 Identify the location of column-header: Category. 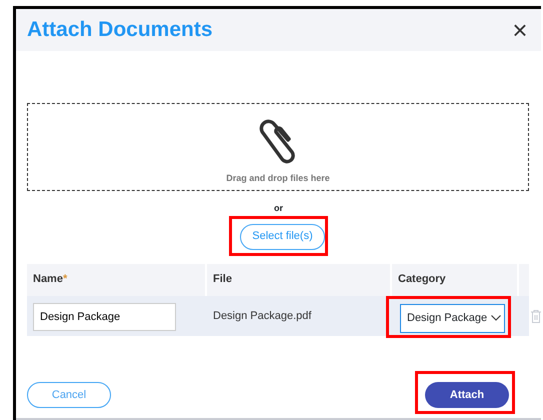
(422, 280).